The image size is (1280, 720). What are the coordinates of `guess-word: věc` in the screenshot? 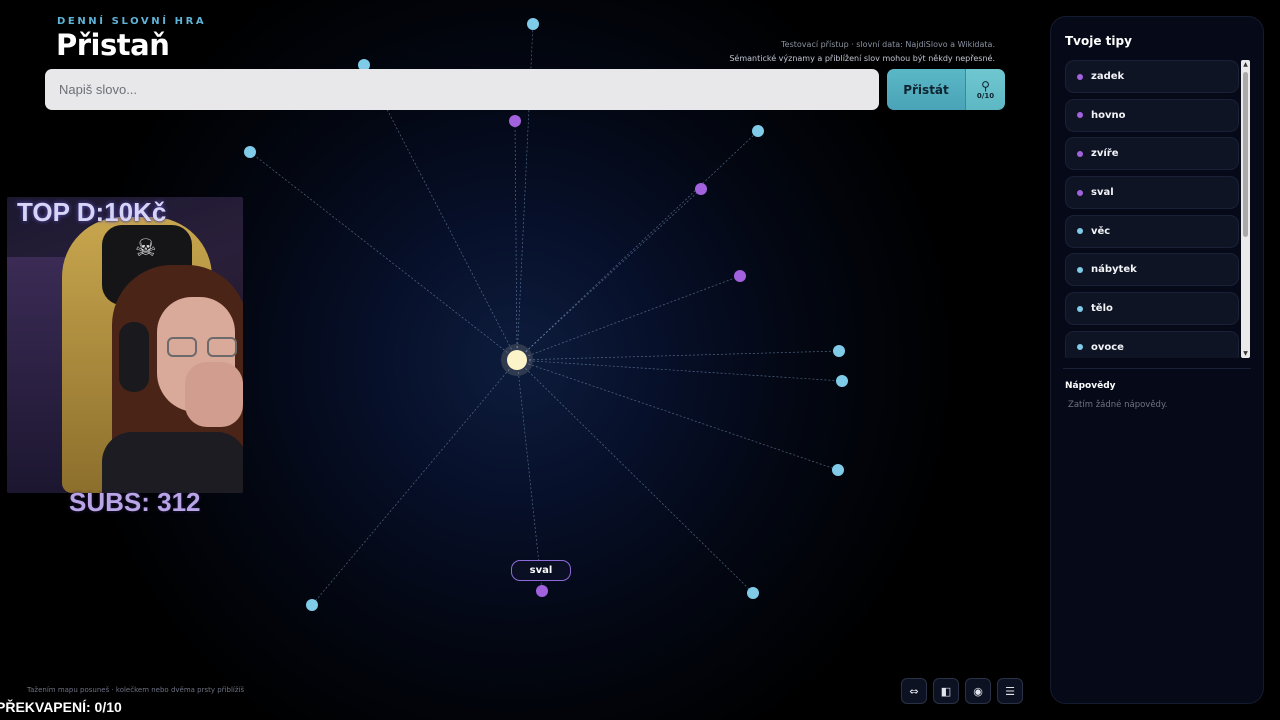 It's located at (1101, 231).